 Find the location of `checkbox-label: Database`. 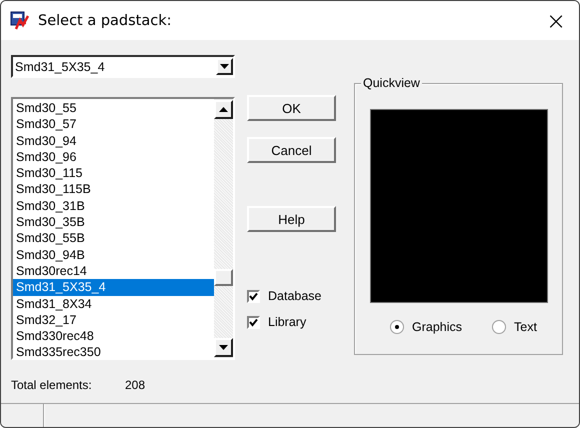

checkbox-label: Database is located at coordinates (295, 296).